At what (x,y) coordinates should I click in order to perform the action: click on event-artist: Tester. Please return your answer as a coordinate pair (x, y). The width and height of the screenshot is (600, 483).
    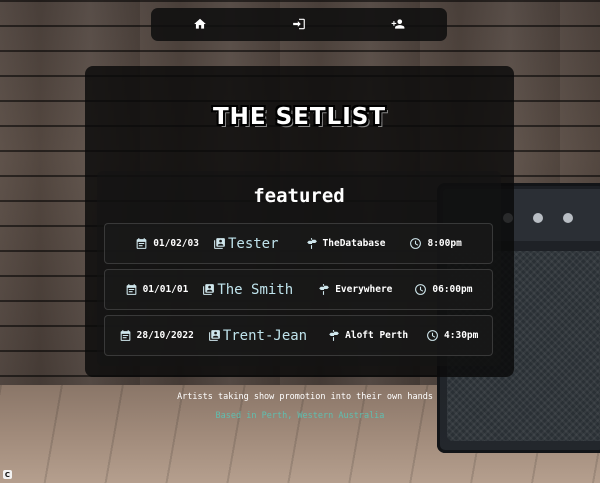
    Looking at the image, I should click on (246, 244).